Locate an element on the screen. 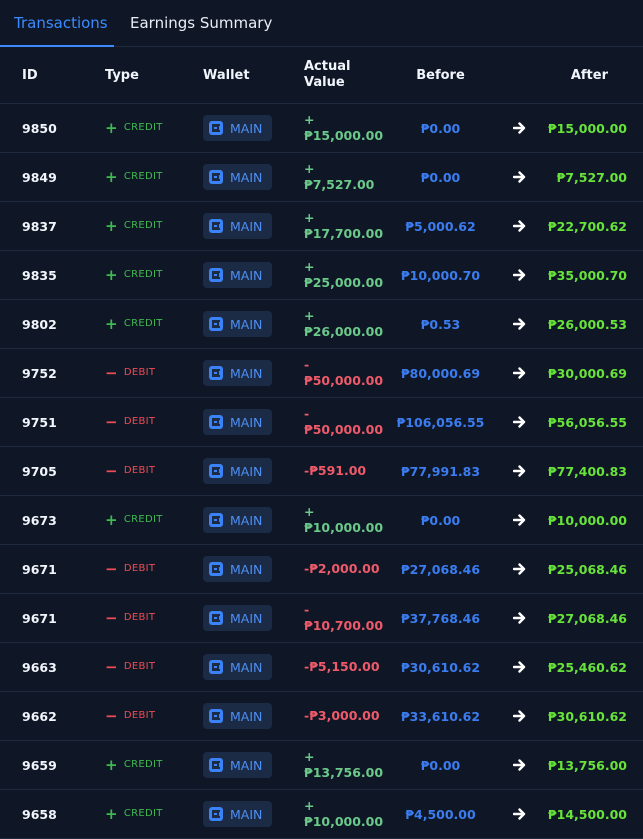  transaction-id: 9751 is located at coordinates (49, 422).